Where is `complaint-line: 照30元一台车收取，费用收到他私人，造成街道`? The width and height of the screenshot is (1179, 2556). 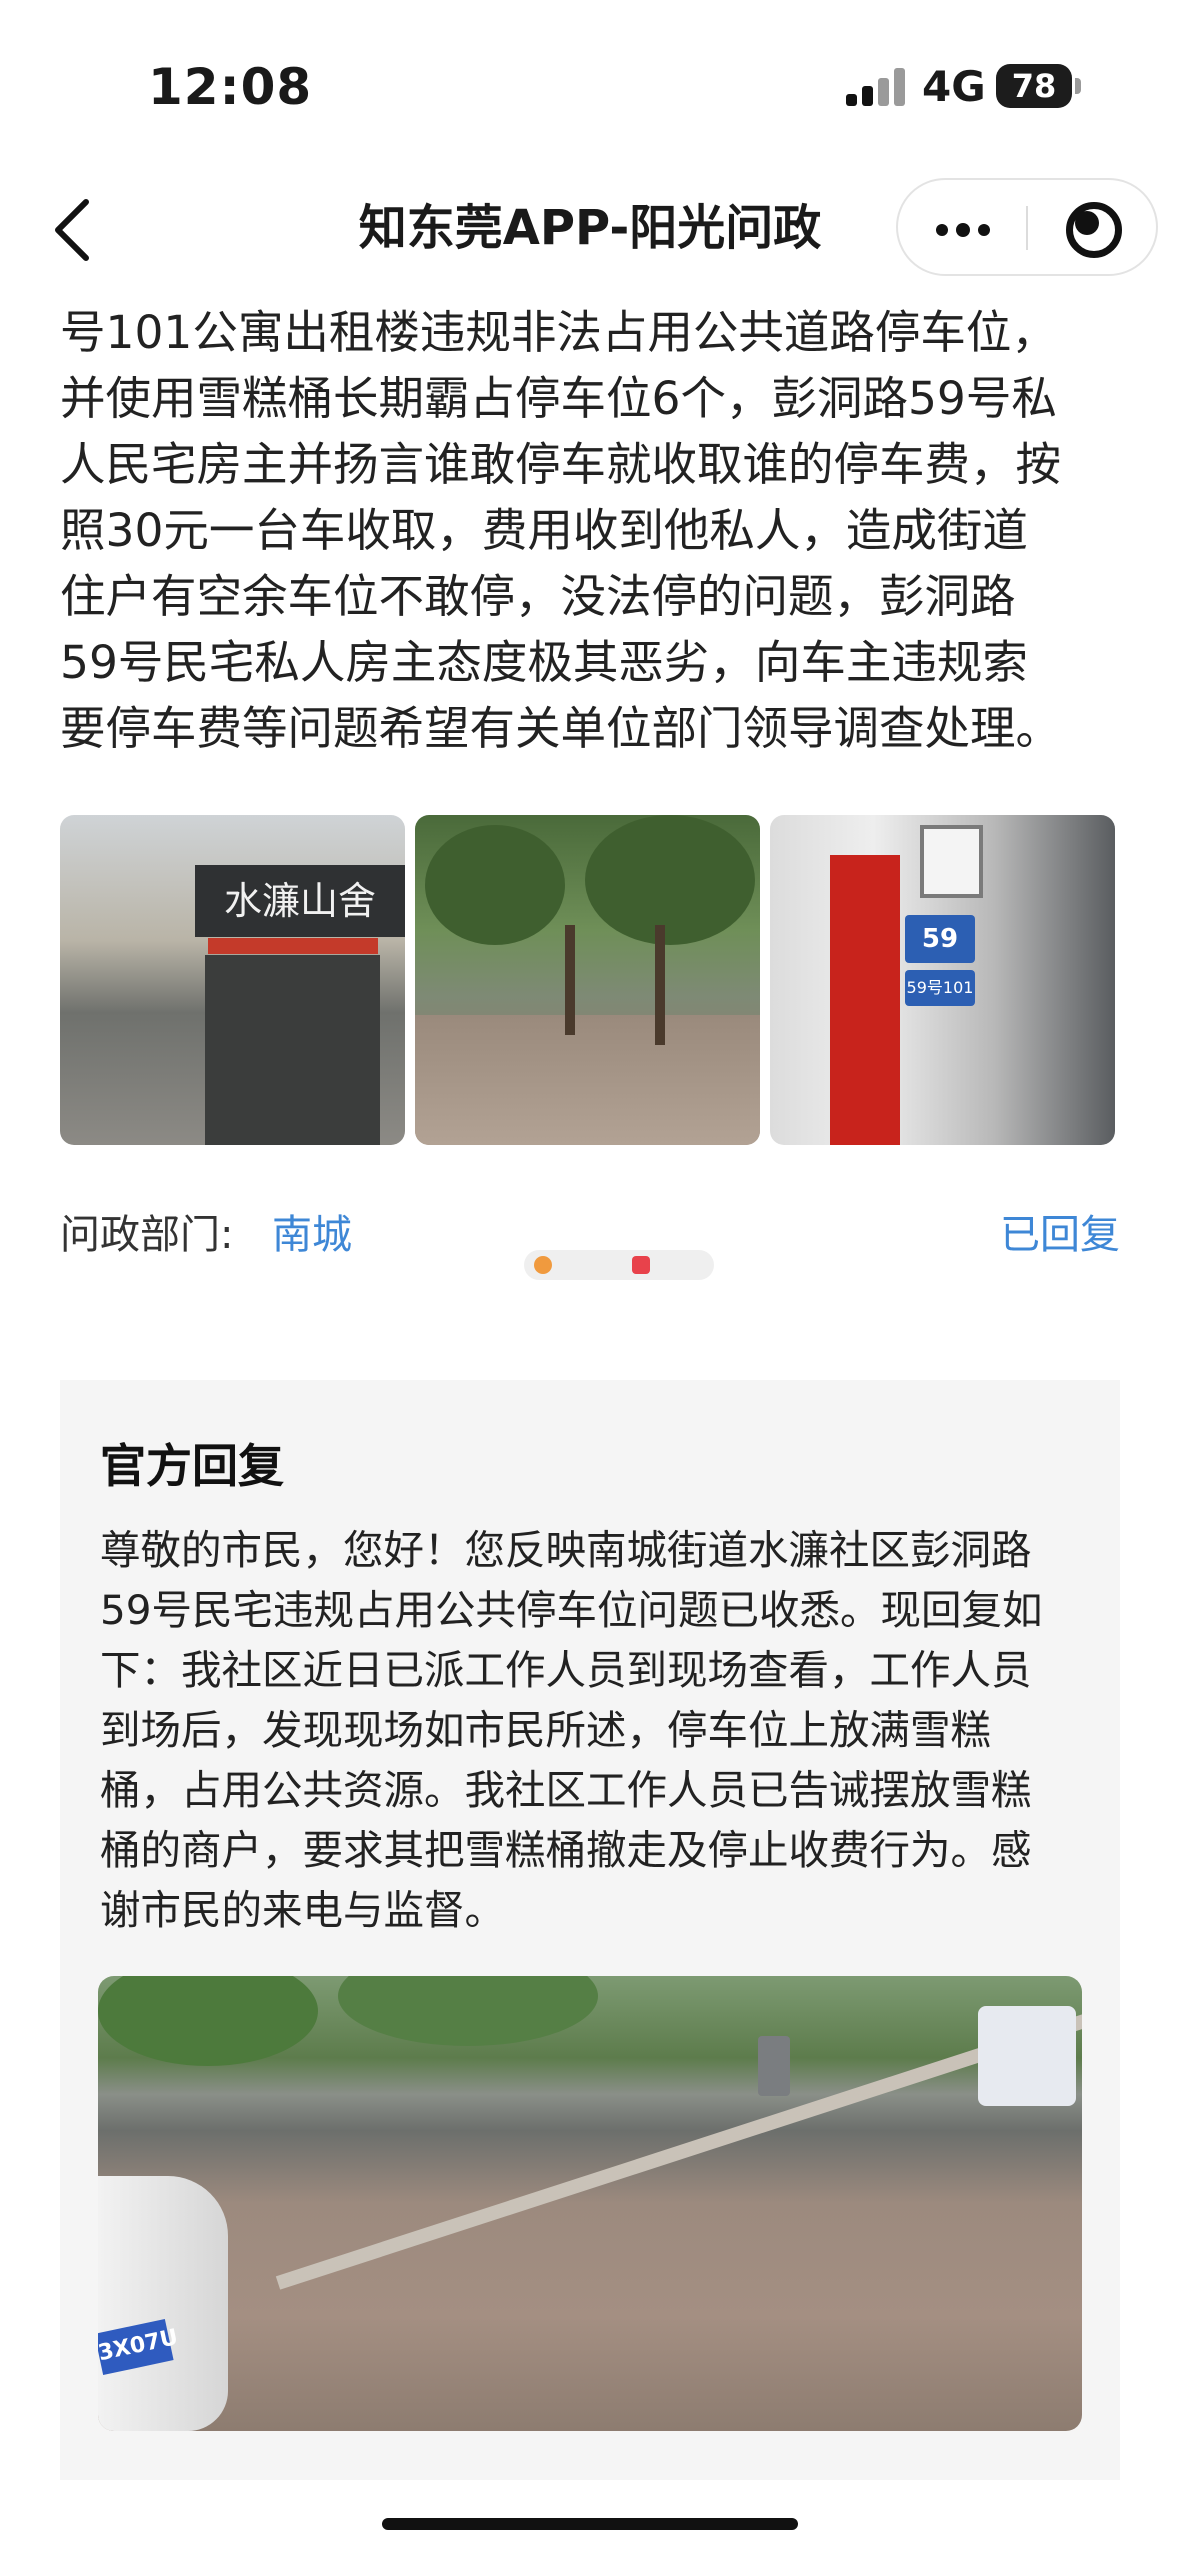
complaint-line: 照30元一台车收取，费用收到他私人，造成街道 is located at coordinates (544, 530).